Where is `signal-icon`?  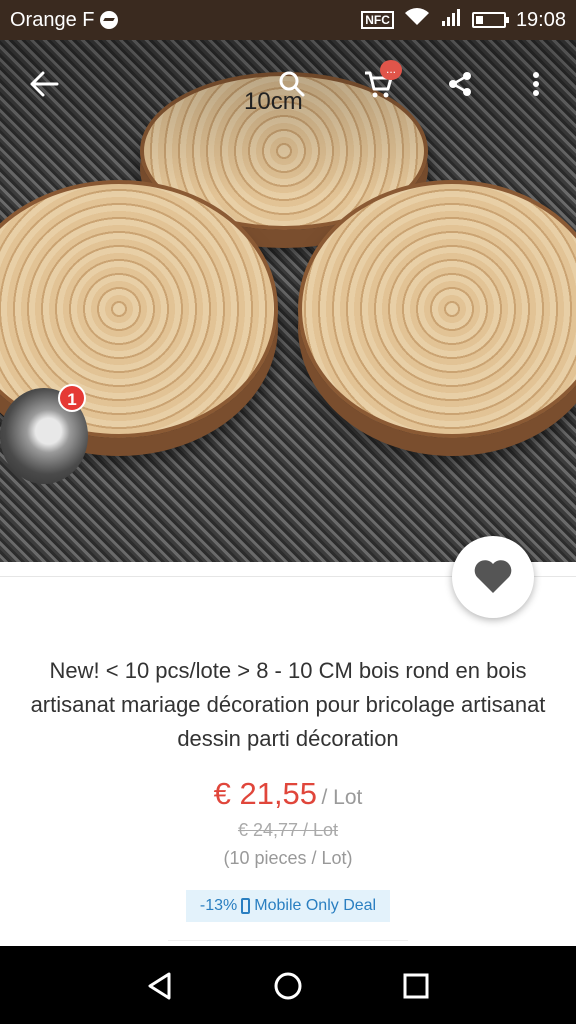
signal-icon is located at coordinates (451, 20).